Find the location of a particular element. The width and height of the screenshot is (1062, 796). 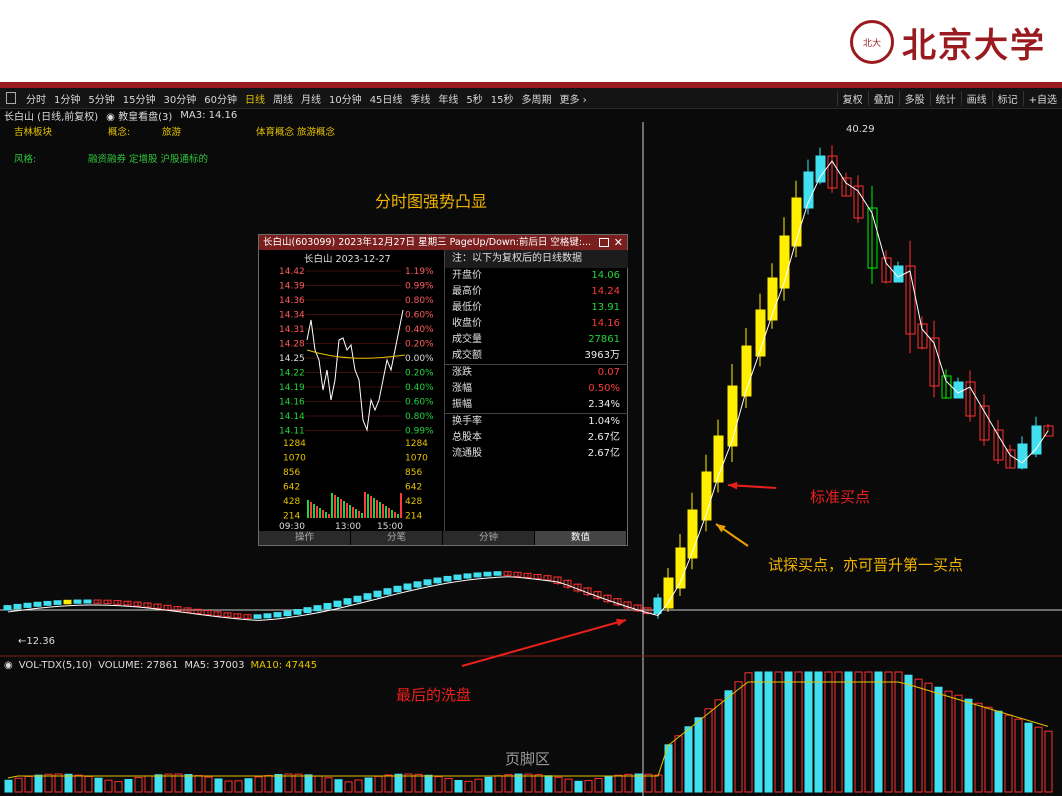

data-key: 涨跌 is located at coordinates (462, 372).